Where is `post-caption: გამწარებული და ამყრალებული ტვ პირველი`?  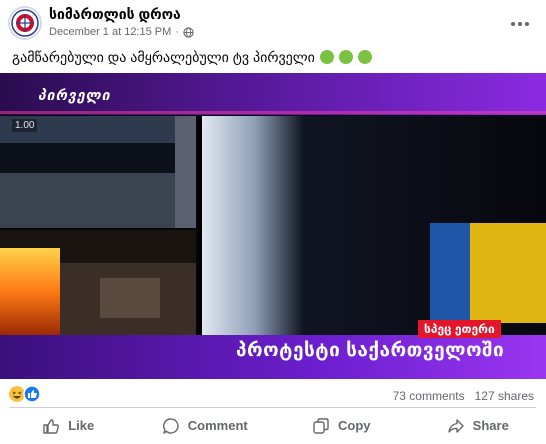 post-caption: გამწარებული და ამყრალებული ტვ პირველი is located at coordinates (192, 57).